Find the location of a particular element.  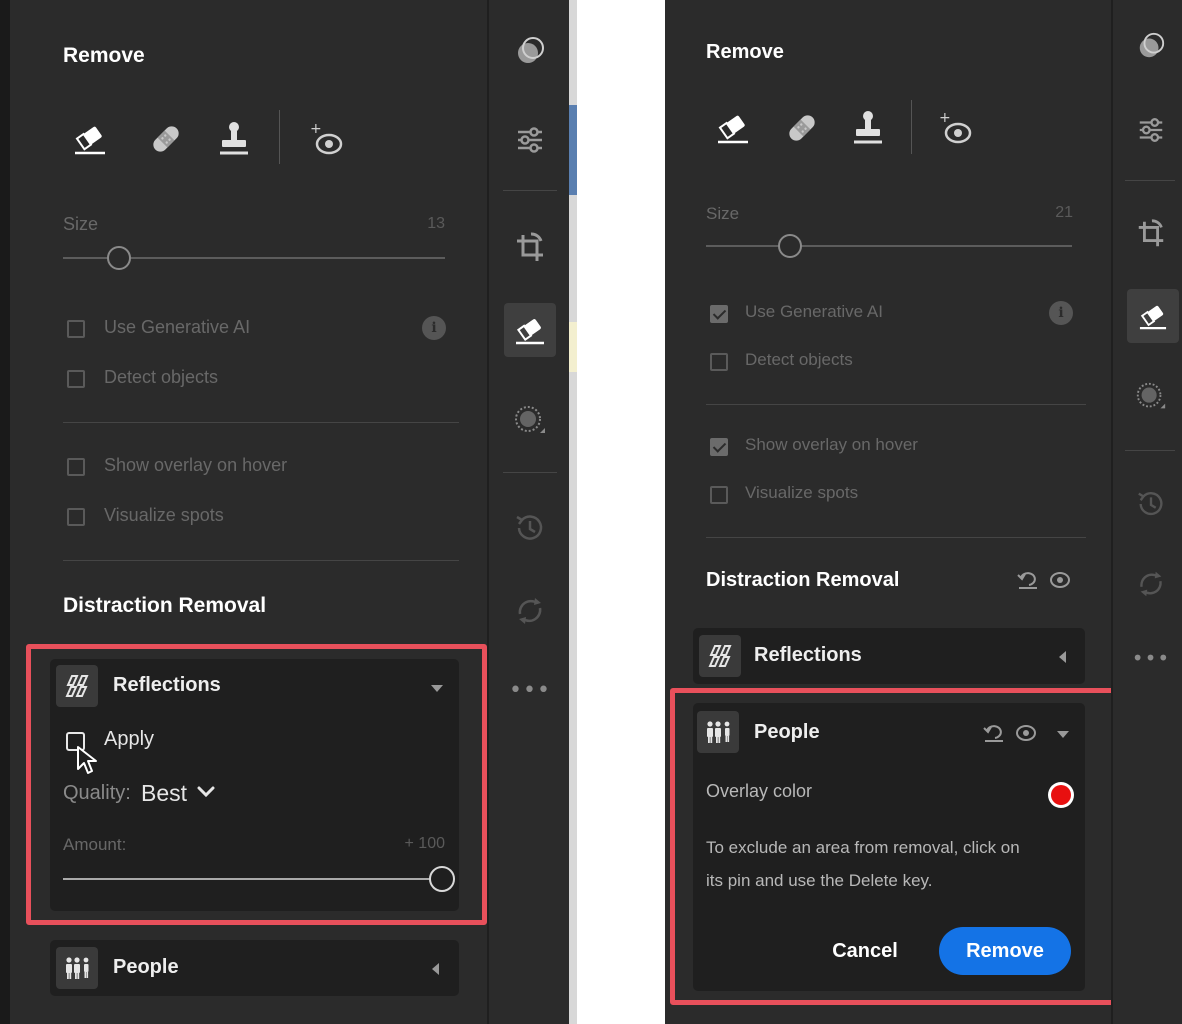

reflections-card: Reflections is located at coordinates (889, 656).